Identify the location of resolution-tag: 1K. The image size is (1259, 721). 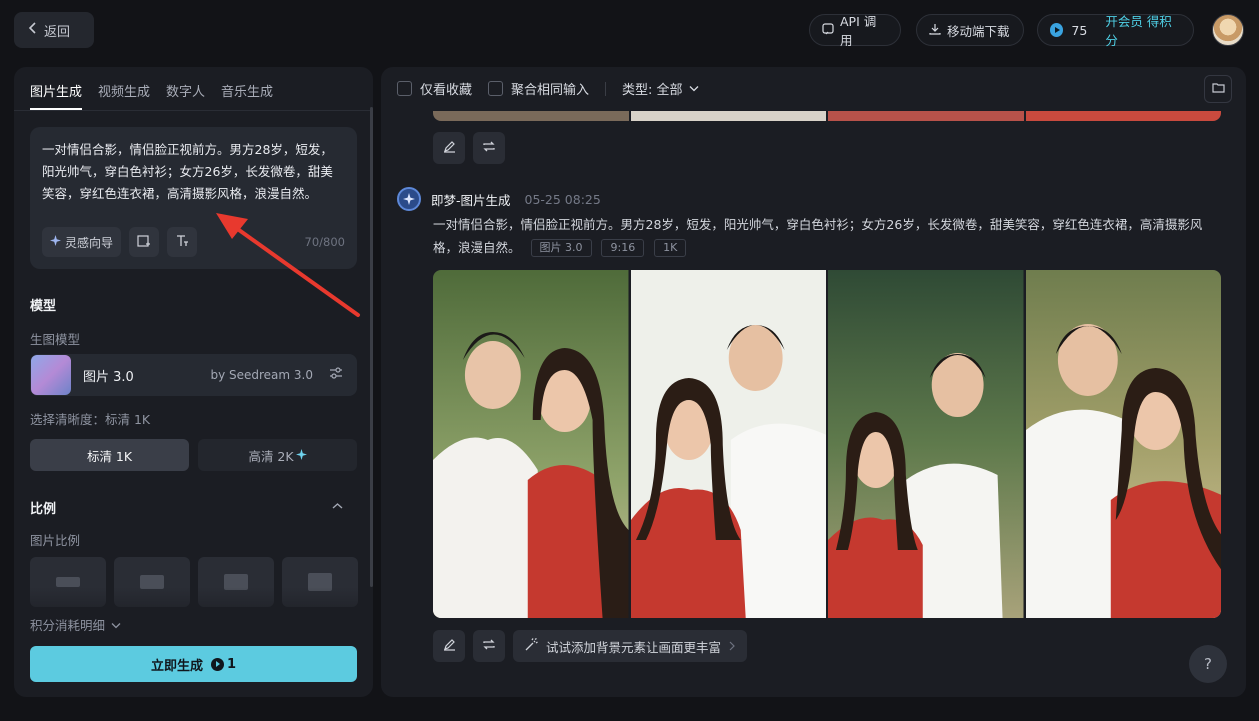
(670, 248).